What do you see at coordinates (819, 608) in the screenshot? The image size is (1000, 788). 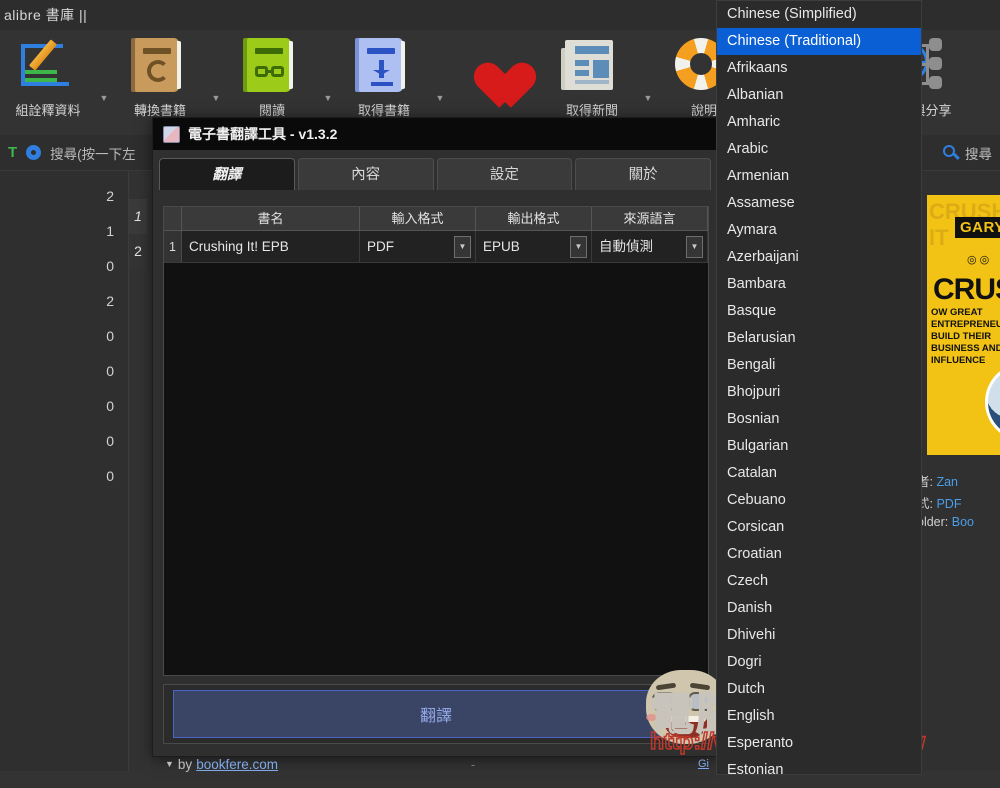 I see `lang-option: Danish` at bounding box center [819, 608].